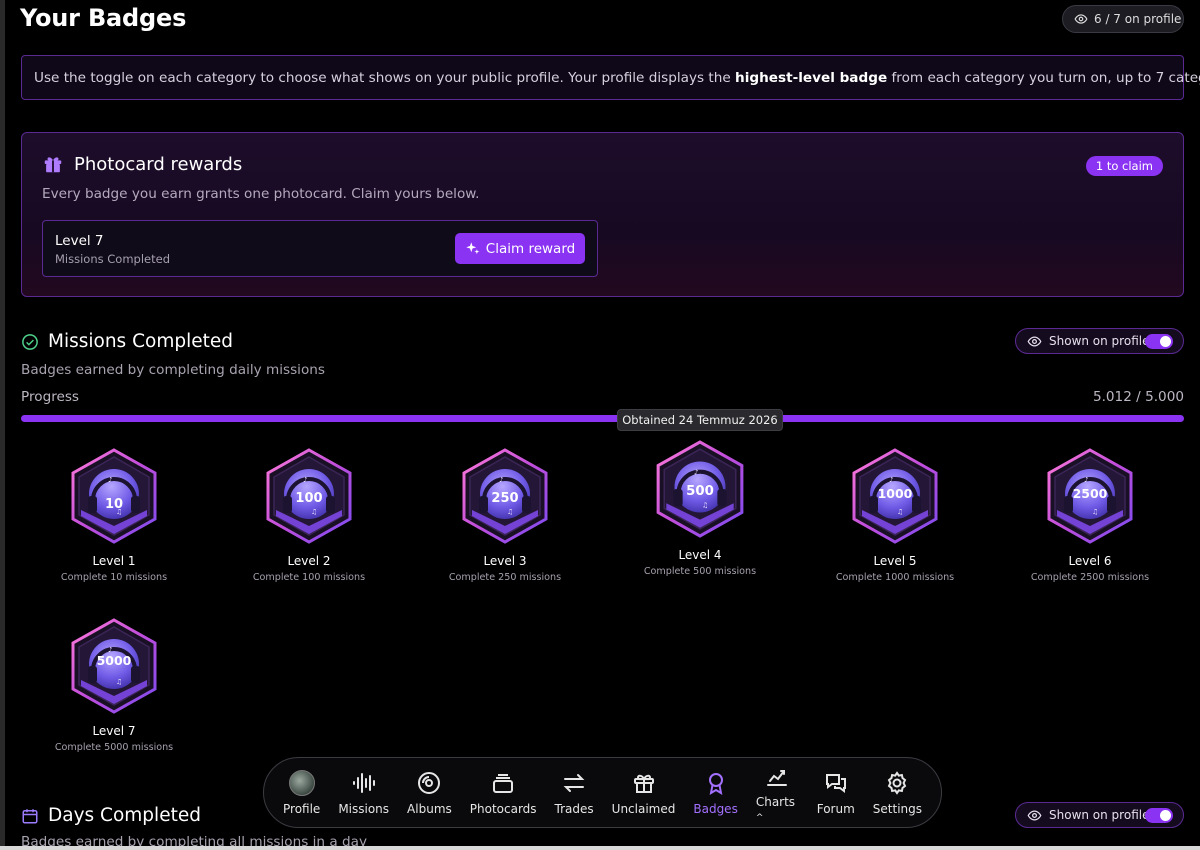 This screenshot has width=1200, height=850. I want to click on days-section-title: Days Completed, so click(111, 815).